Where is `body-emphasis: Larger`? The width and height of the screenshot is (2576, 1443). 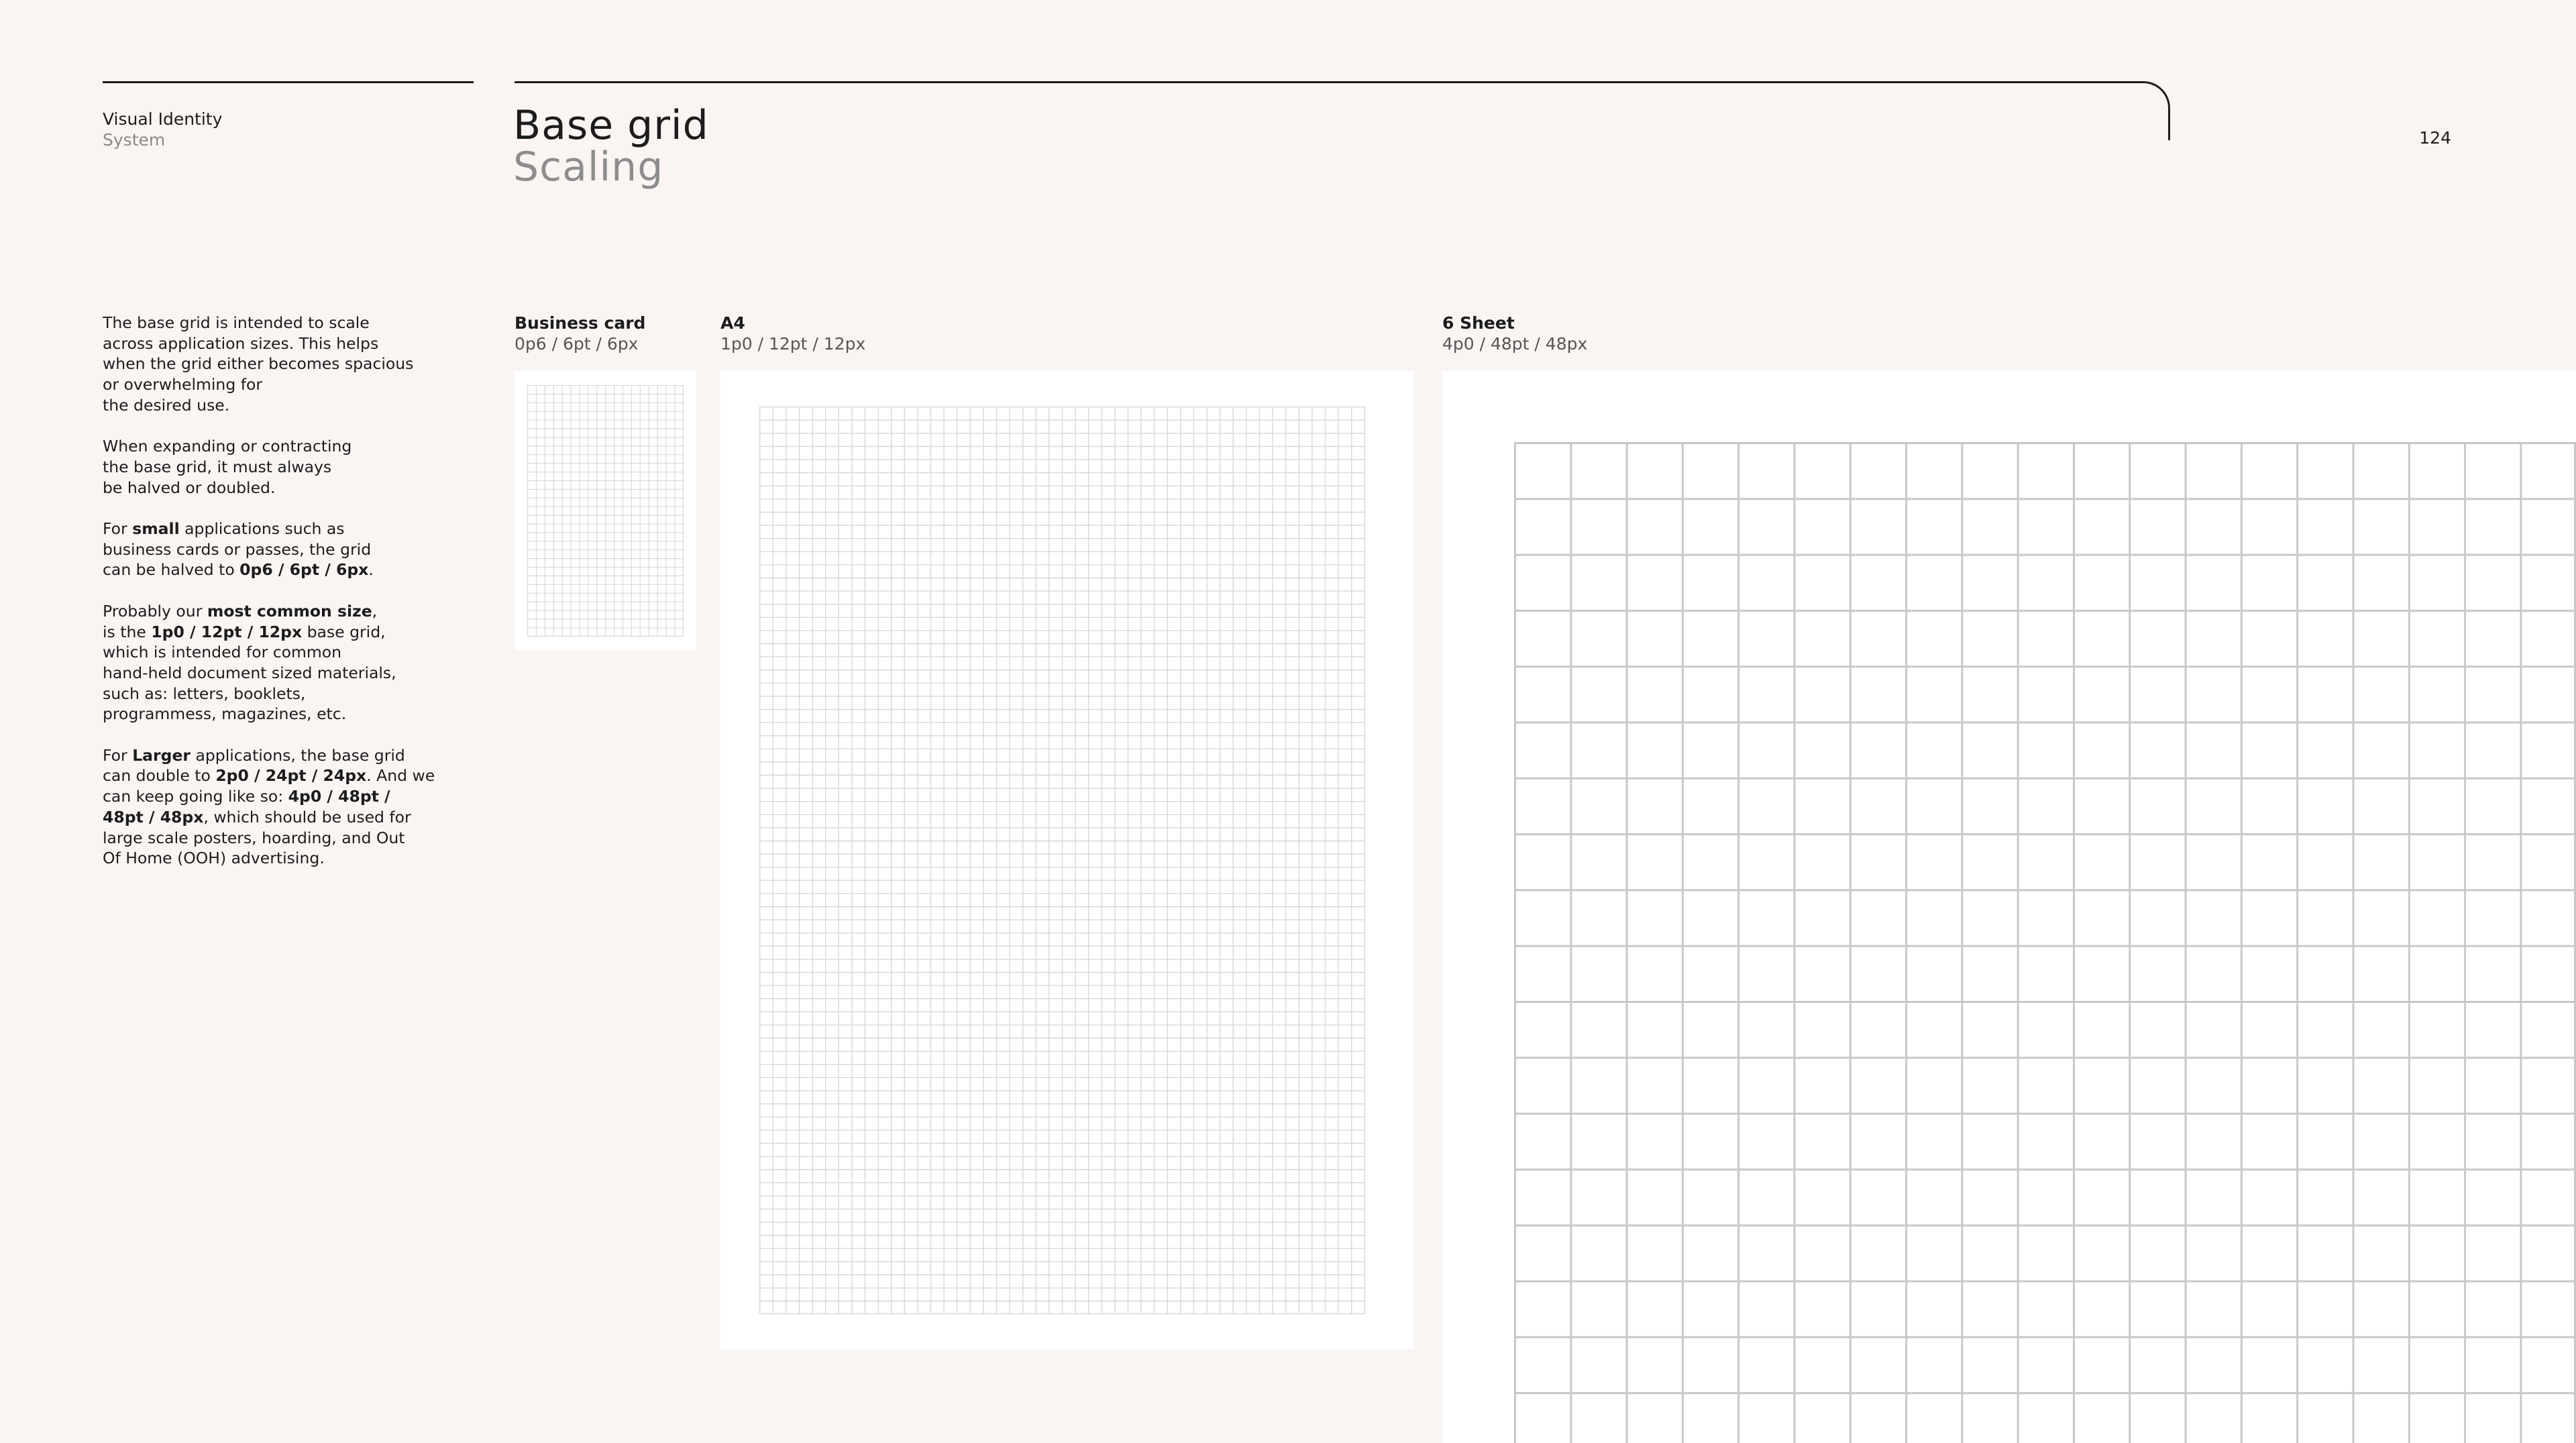
body-emphasis: Larger is located at coordinates (161, 755).